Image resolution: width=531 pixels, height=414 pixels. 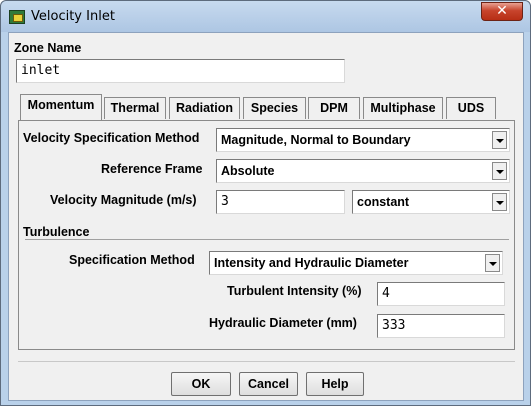 I want to click on turbulence-spec-select: Intensity and Hydraulic Diameter, so click(x=356, y=263).